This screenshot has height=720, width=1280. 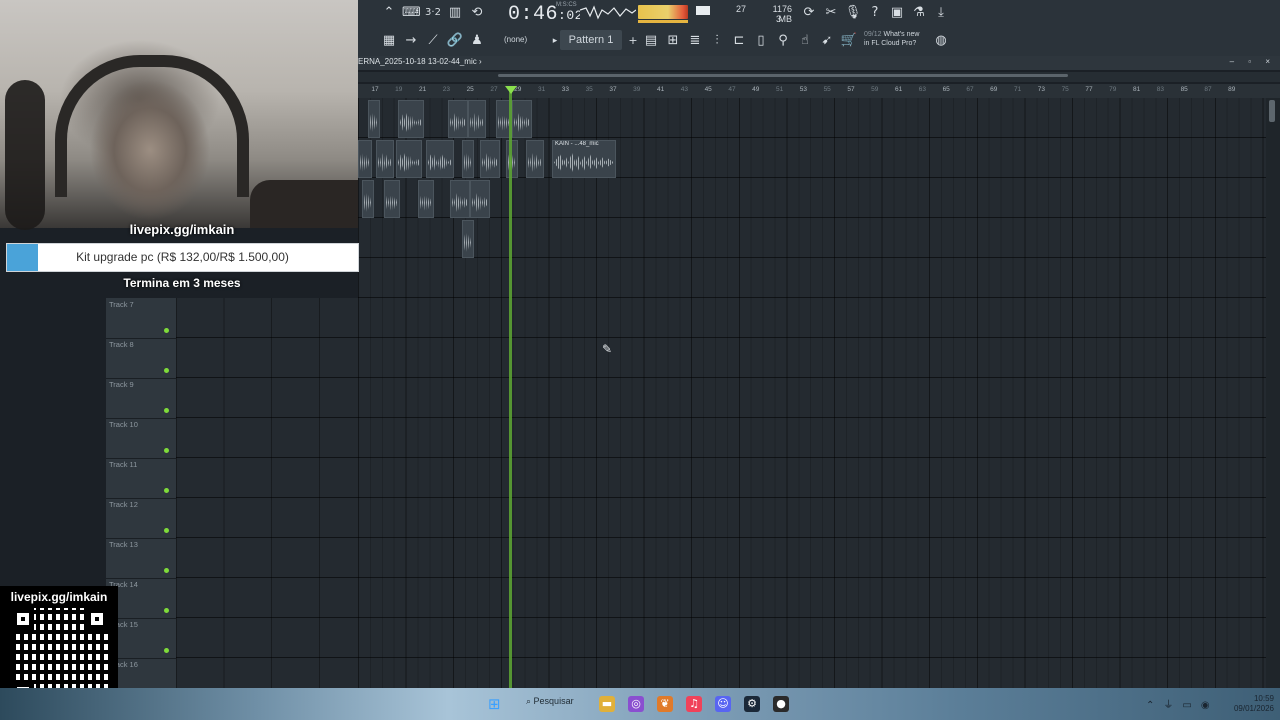 What do you see at coordinates (941, 41) in the screenshot?
I see `globe-icon: ◍` at bounding box center [941, 41].